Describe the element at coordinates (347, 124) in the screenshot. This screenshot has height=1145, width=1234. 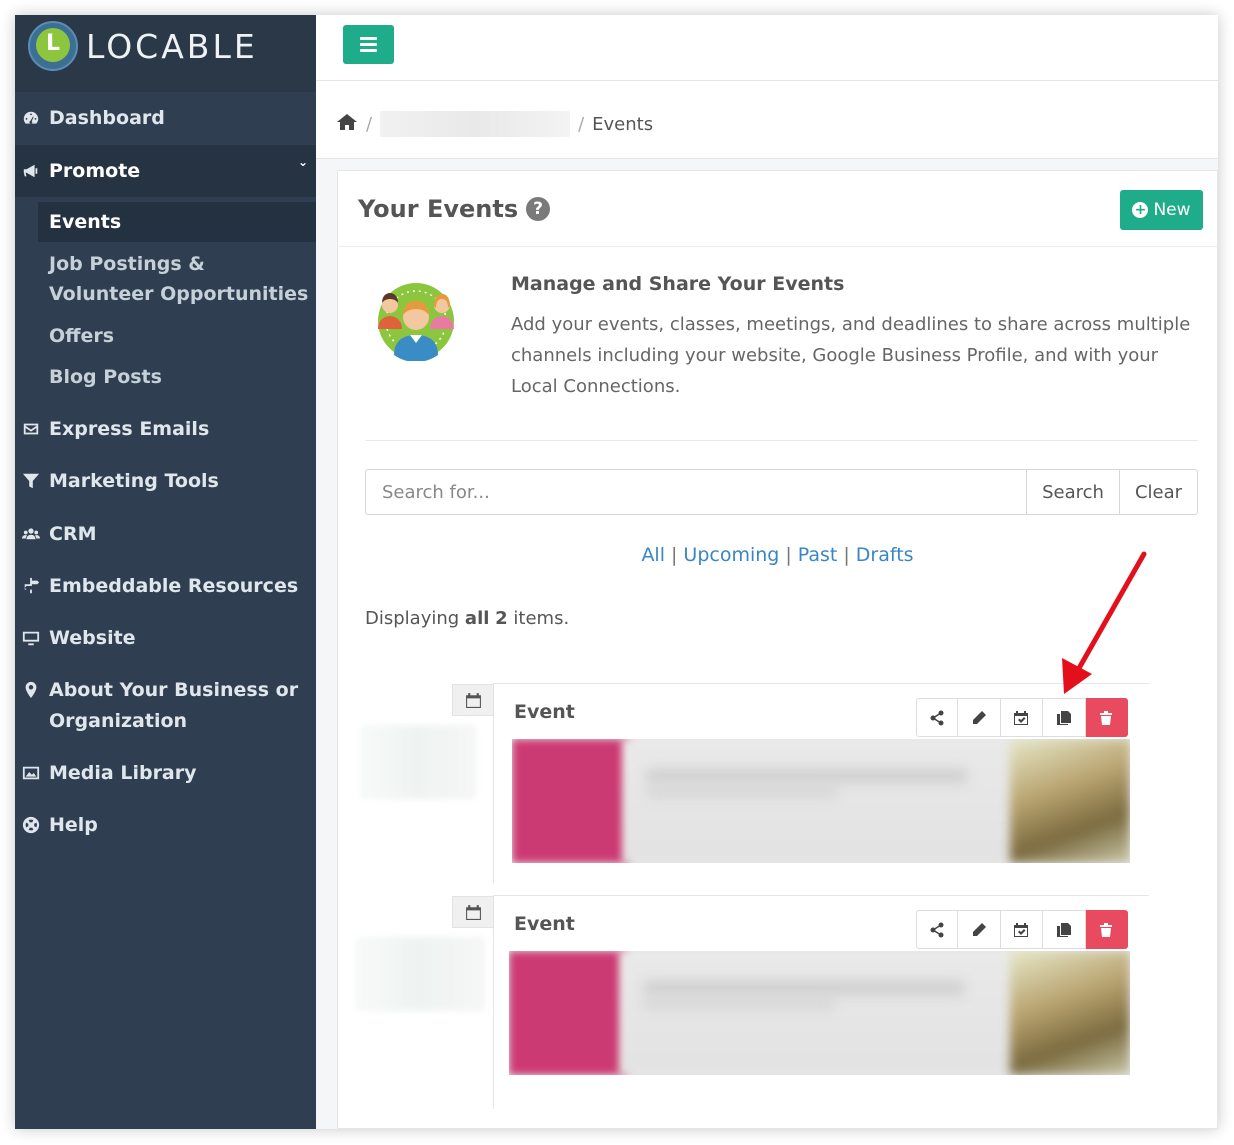
I see `home-icon` at that location.